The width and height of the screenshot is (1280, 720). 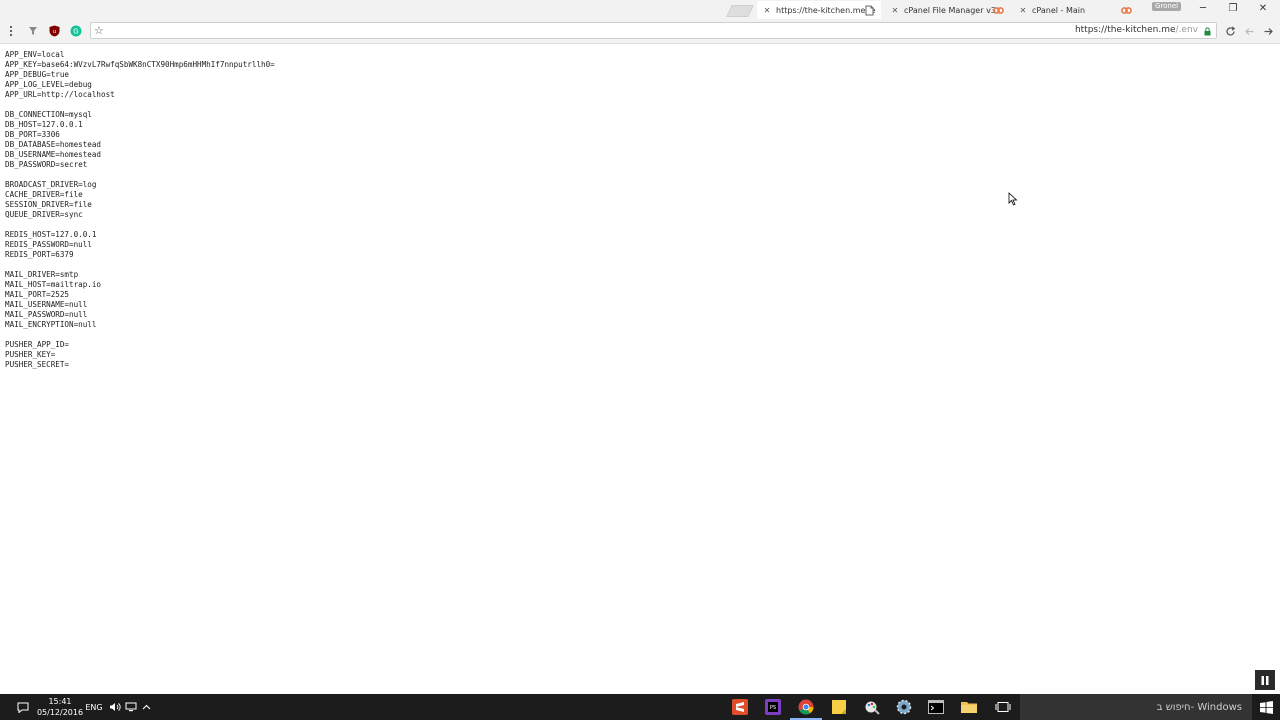 What do you see at coordinates (146, 707) in the screenshot?
I see `chevron-up-icon` at bounding box center [146, 707].